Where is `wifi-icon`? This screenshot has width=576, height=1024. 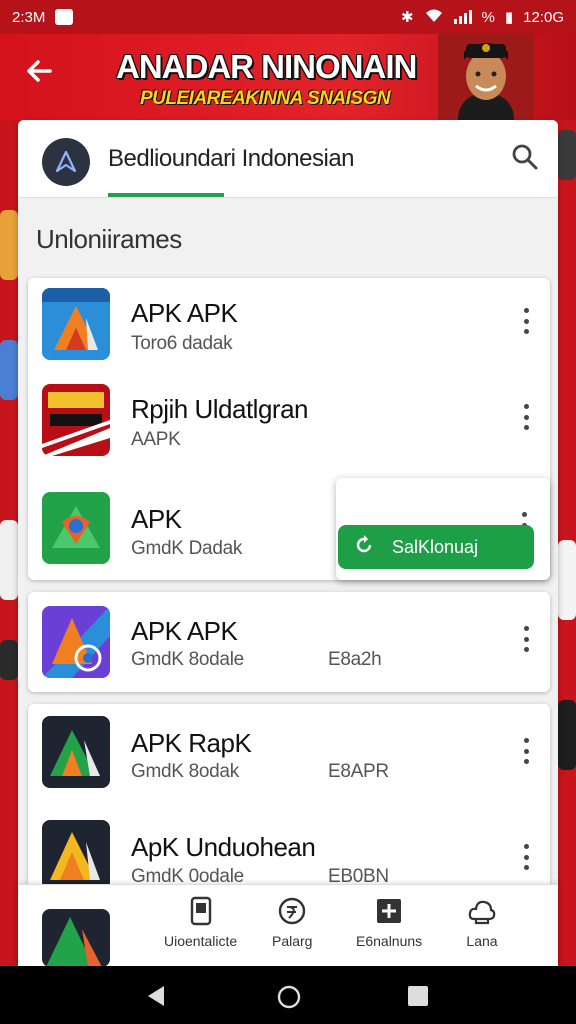 wifi-icon is located at coordinates (434, 17).